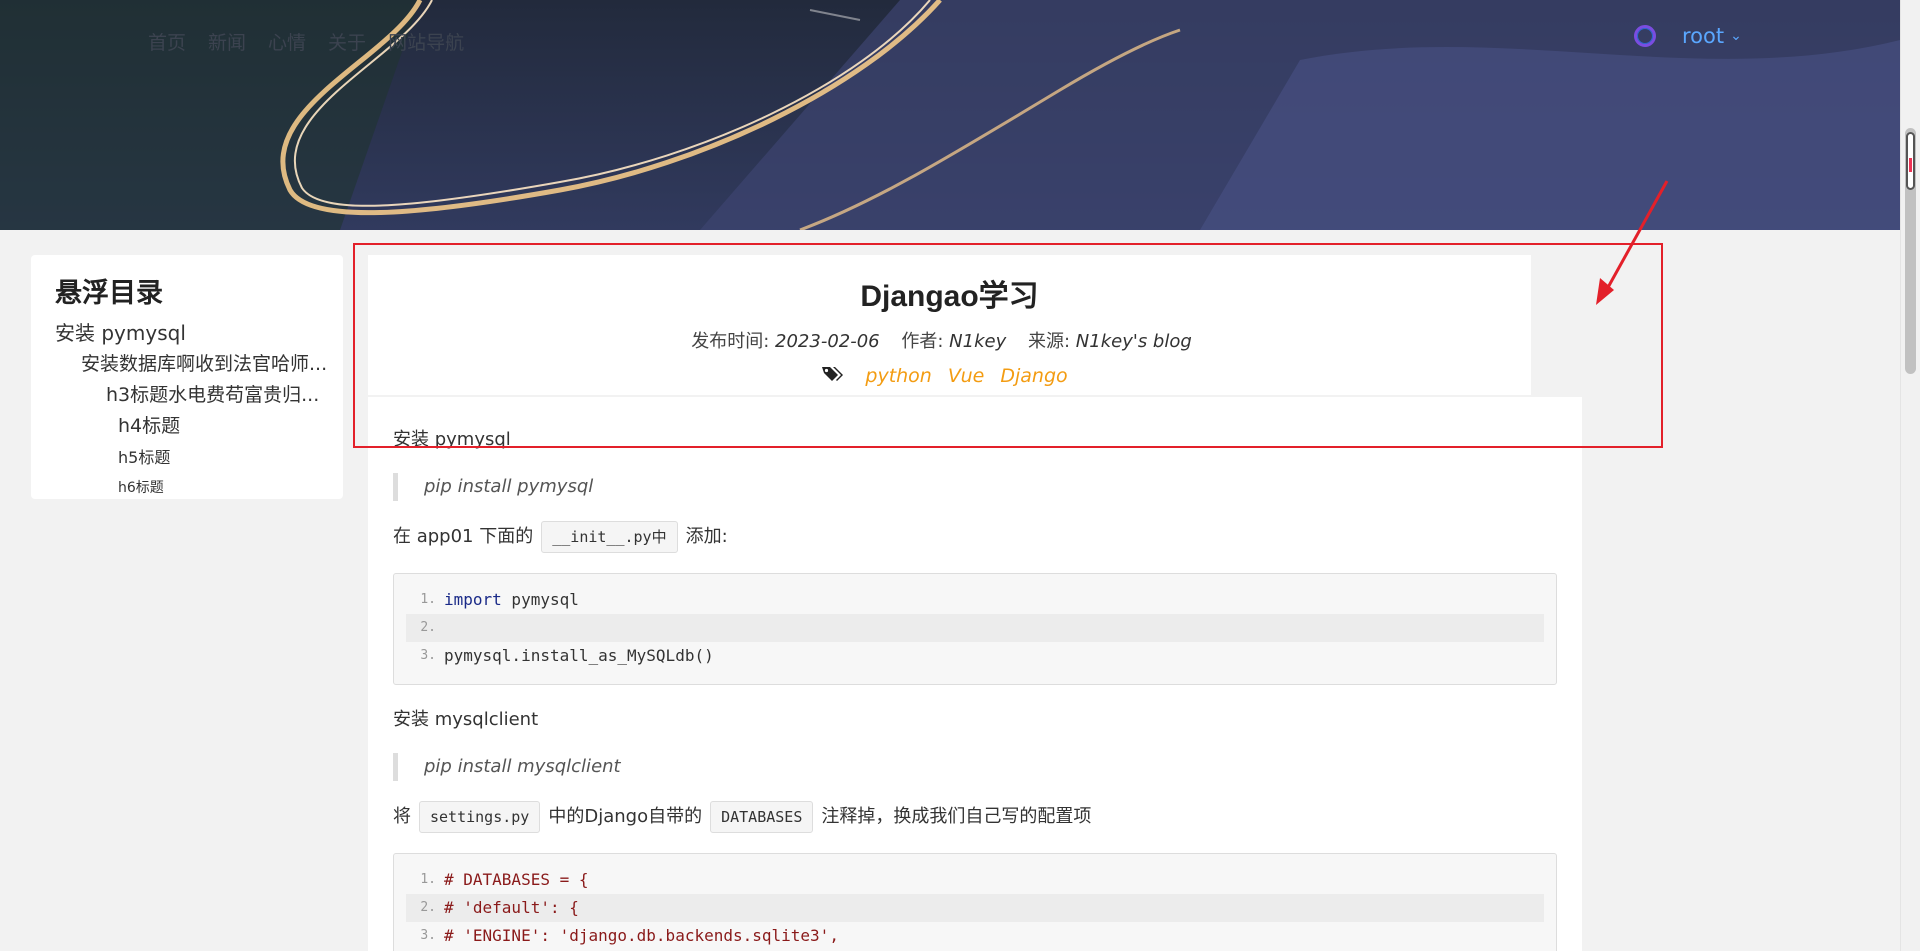 The height and width of the screenshot is (951, 1920). Describe the element at coordinates (1632, 242) in the screenshot. I see `annotation-arrow-icon` at that location.